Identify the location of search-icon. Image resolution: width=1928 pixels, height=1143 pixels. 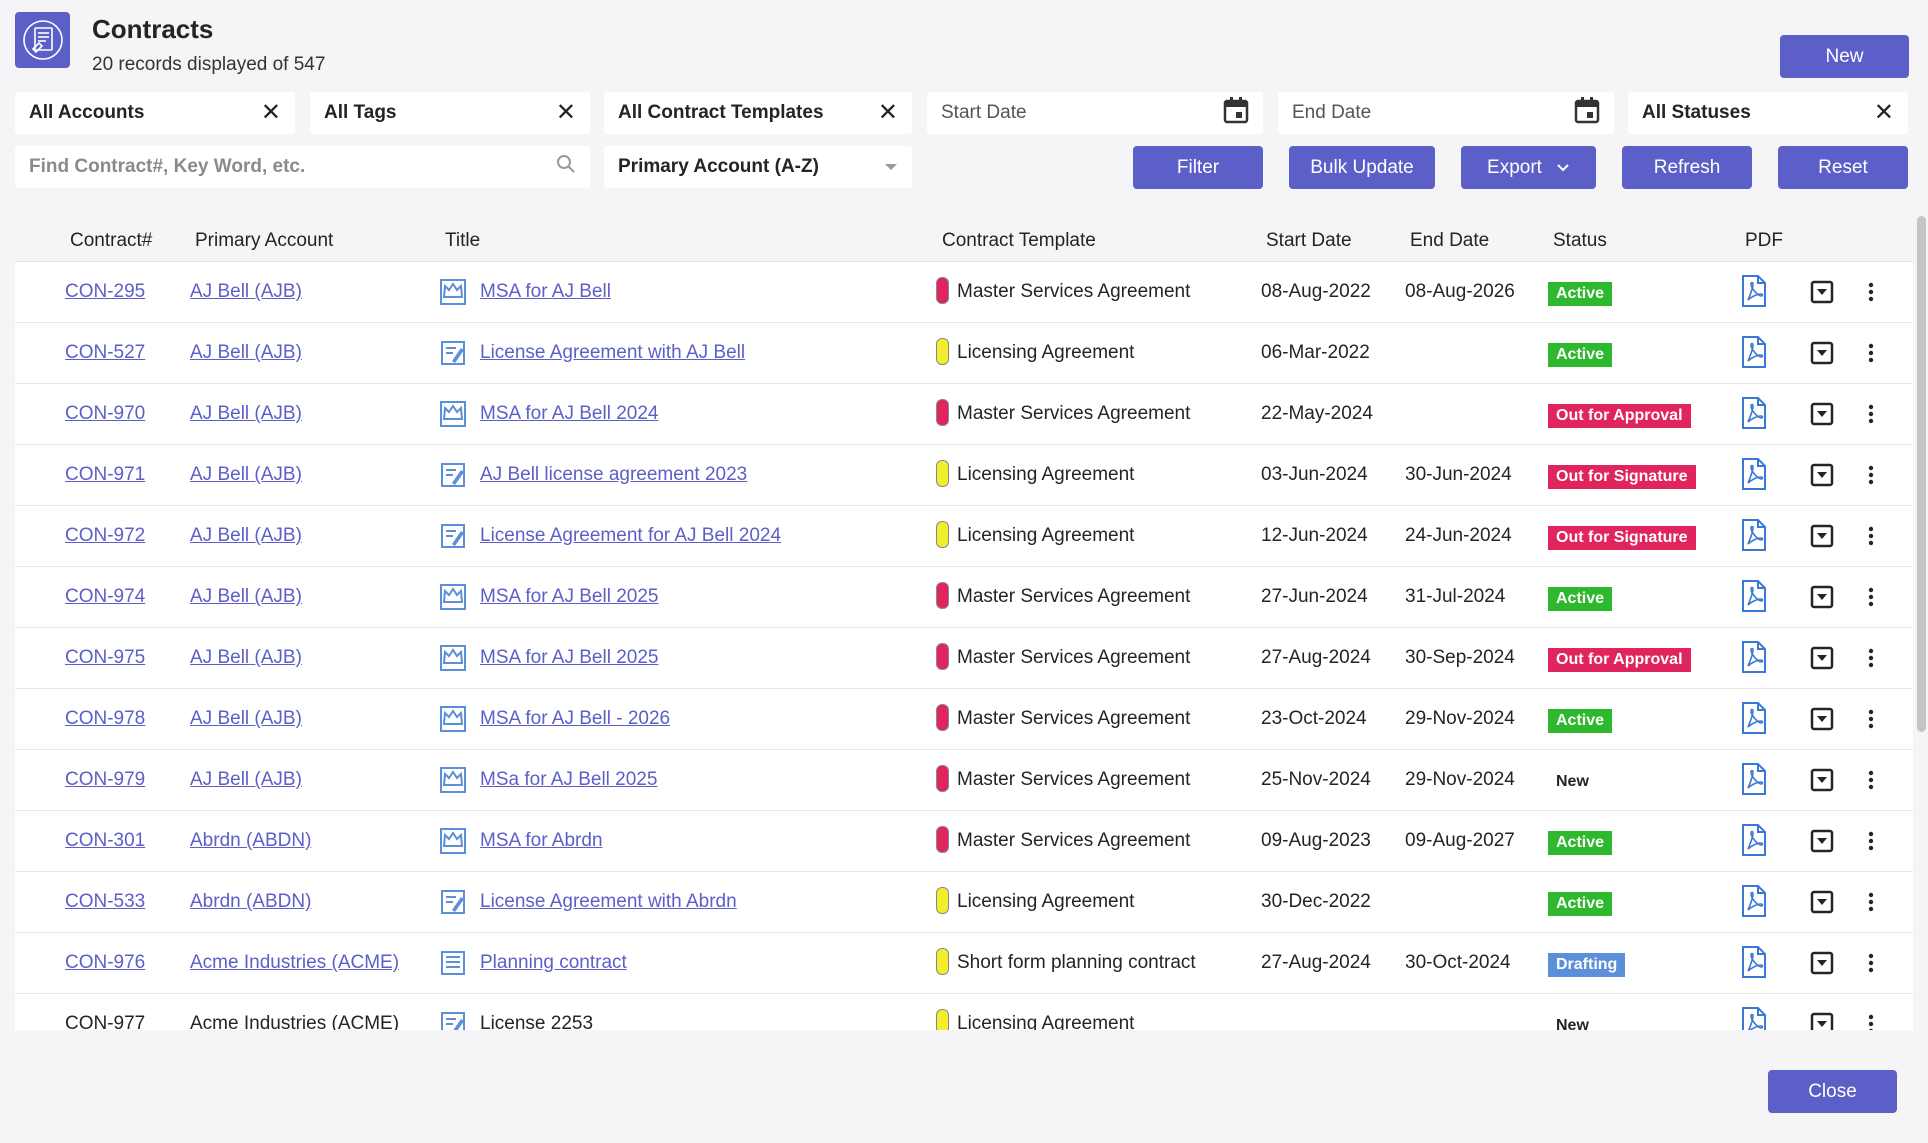
(566, 167).